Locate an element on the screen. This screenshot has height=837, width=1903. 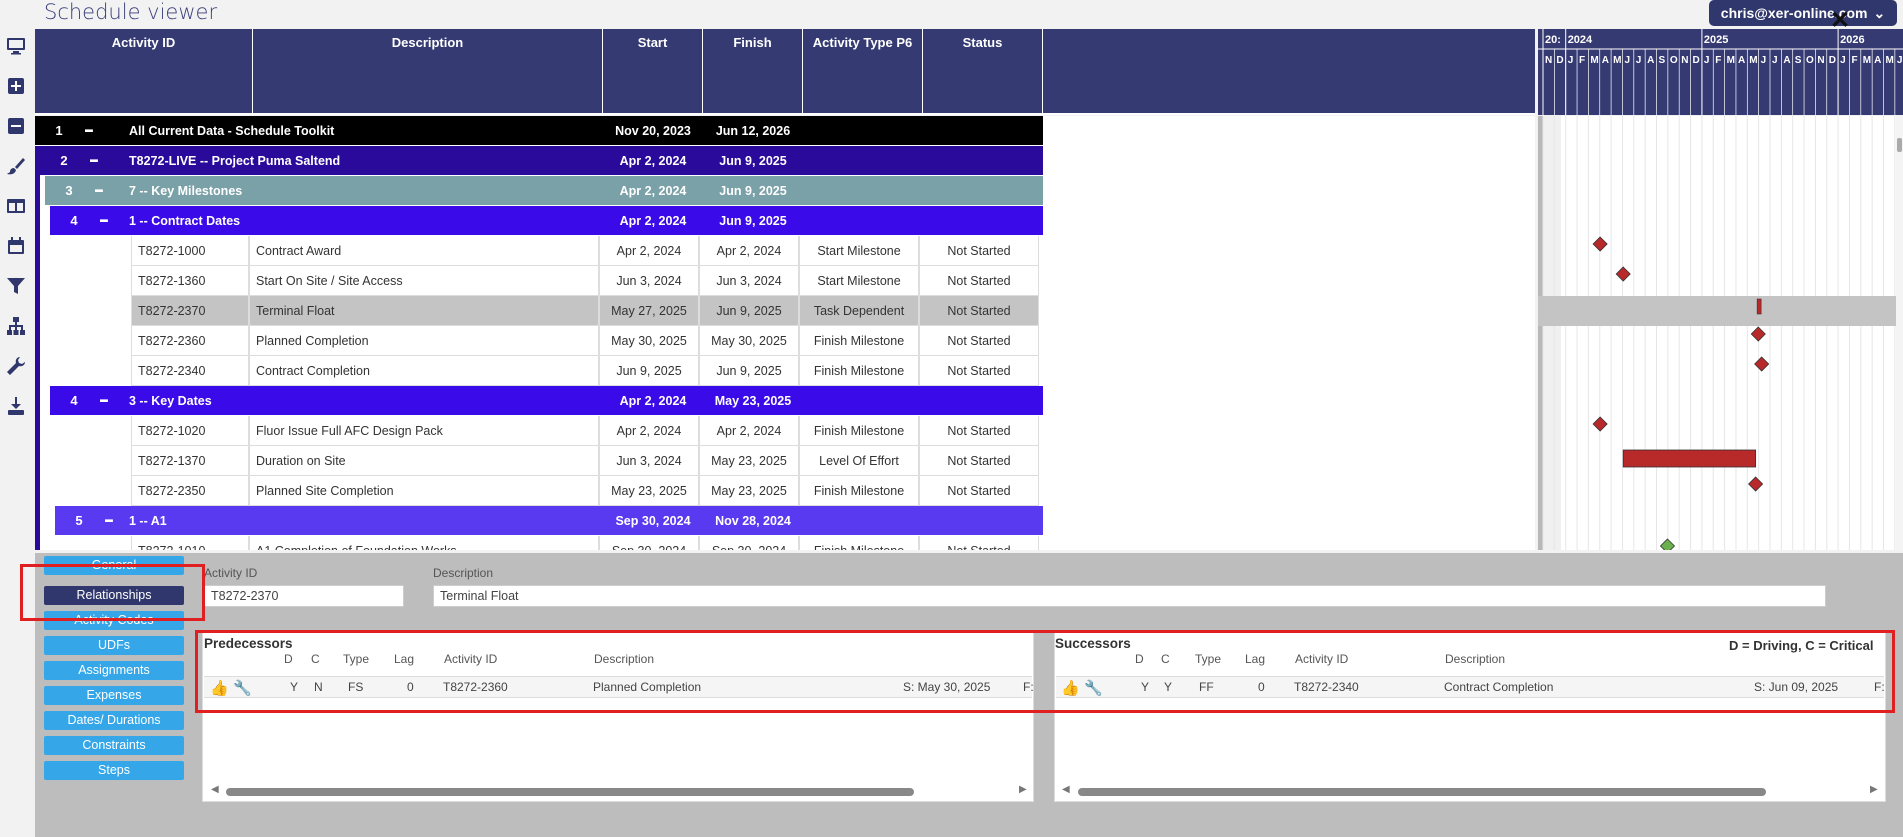
row-number: 4 is located at coordinates (74, 400).